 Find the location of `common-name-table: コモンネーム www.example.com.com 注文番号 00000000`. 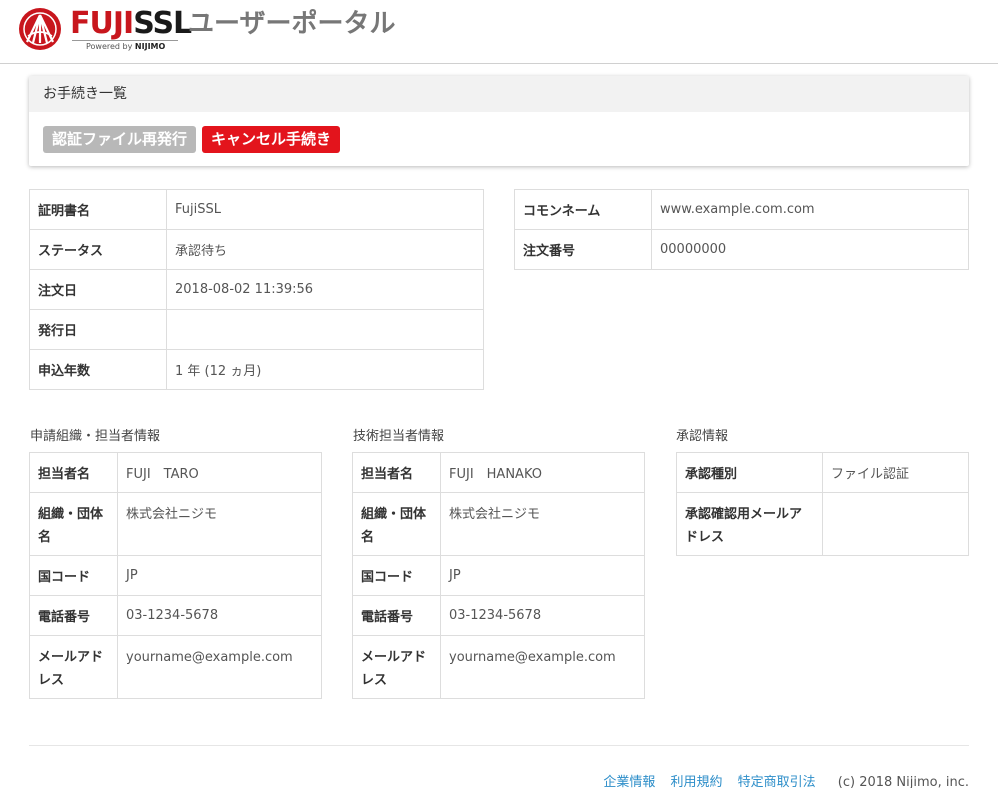

common-name-table: コモンネーム www.example.com.com 注文番号 00000000 is located at coordinates (741, 229).